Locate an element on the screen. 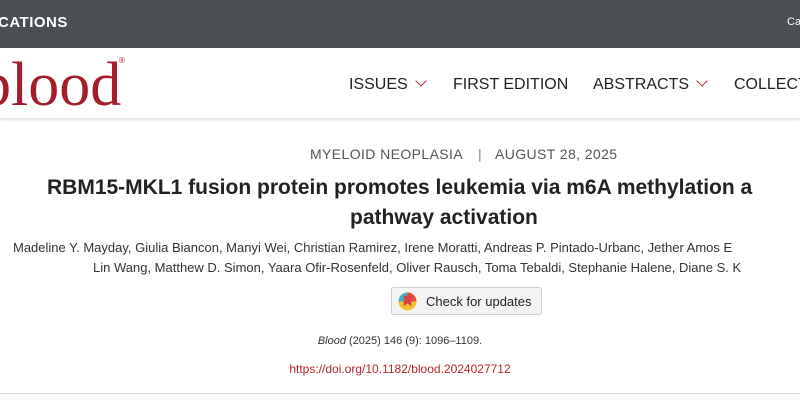  nav-issues: ISSUES is located at coordinates (388, 84).